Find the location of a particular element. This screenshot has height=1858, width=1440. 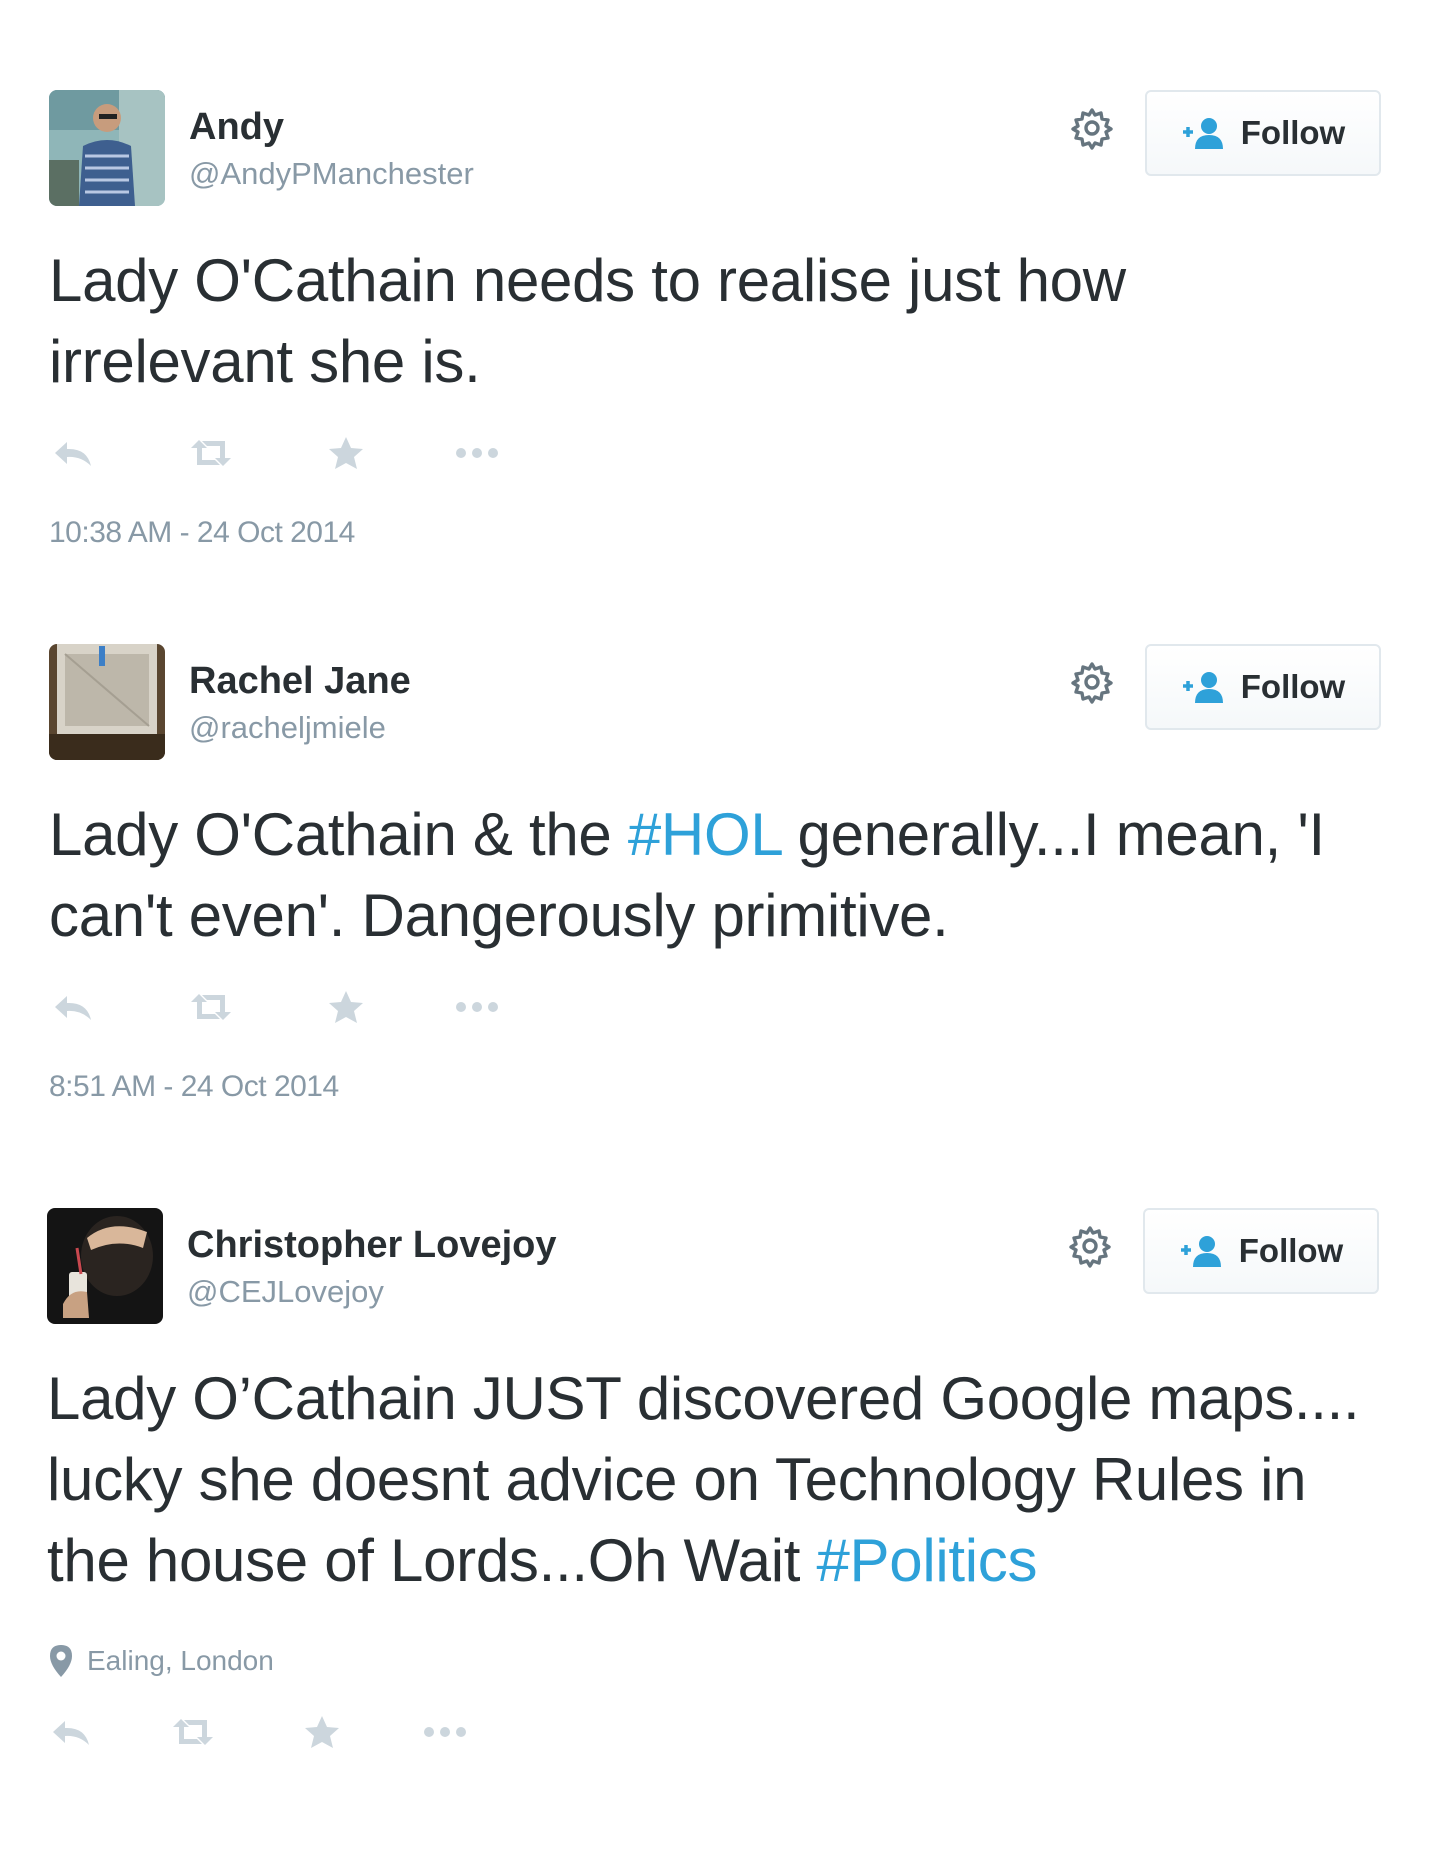

hashtag-link: #HOL is located at coordinates (705, 834).